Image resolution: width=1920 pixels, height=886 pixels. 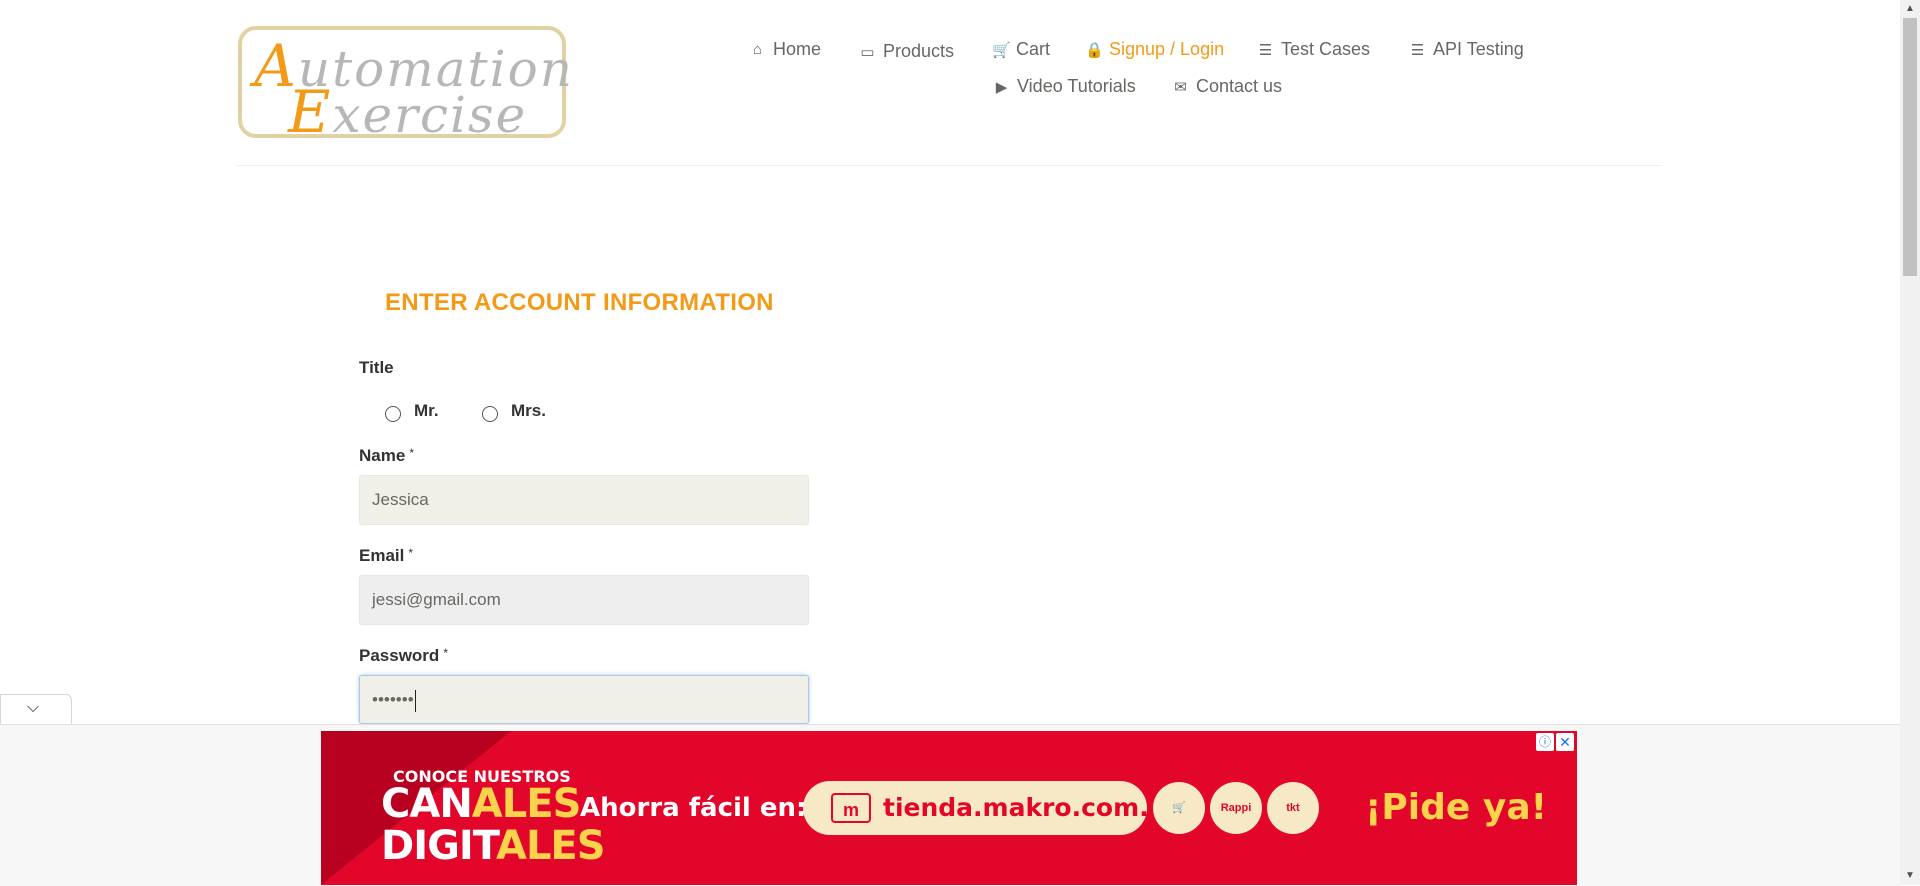 I want to click on nav-video-tutorials: ▶ Video Tutorials, so click(x=1064, y=86).